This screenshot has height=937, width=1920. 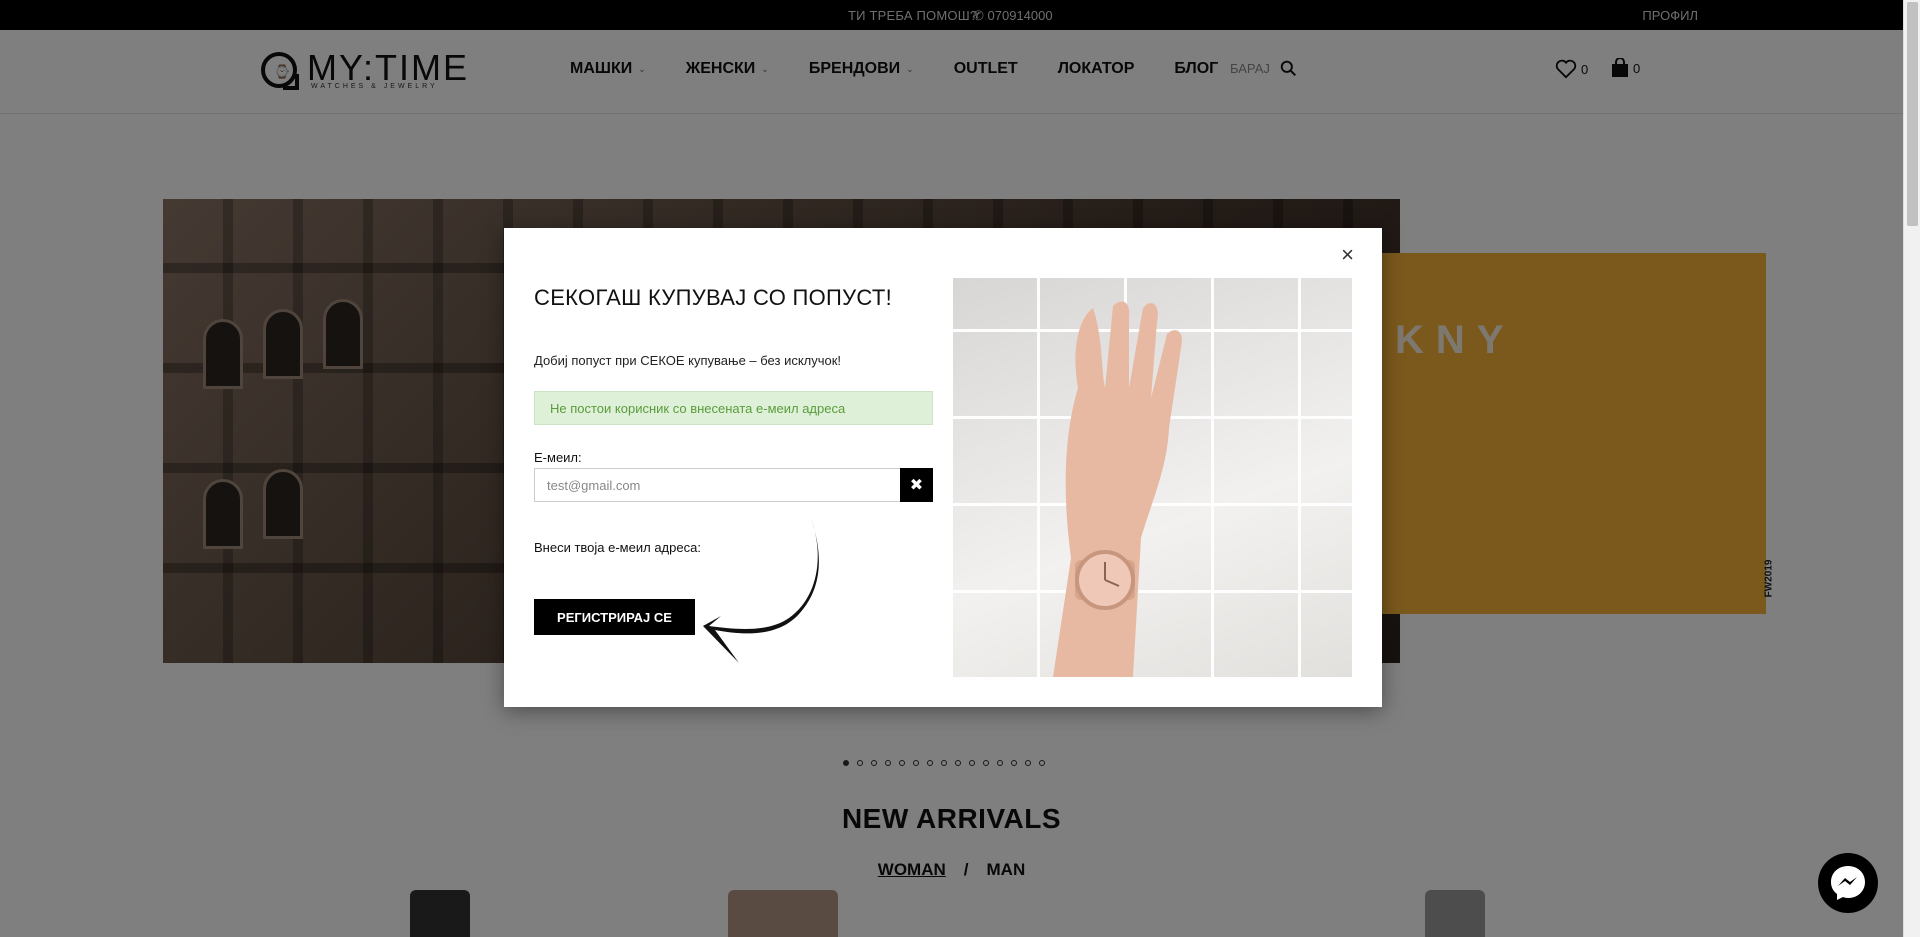 What do you see at coordinates (617, 547) in the screenshot?
I see `email-prompt: Внеси твоја е-меил адреса:` at bounding box center [617, 547].